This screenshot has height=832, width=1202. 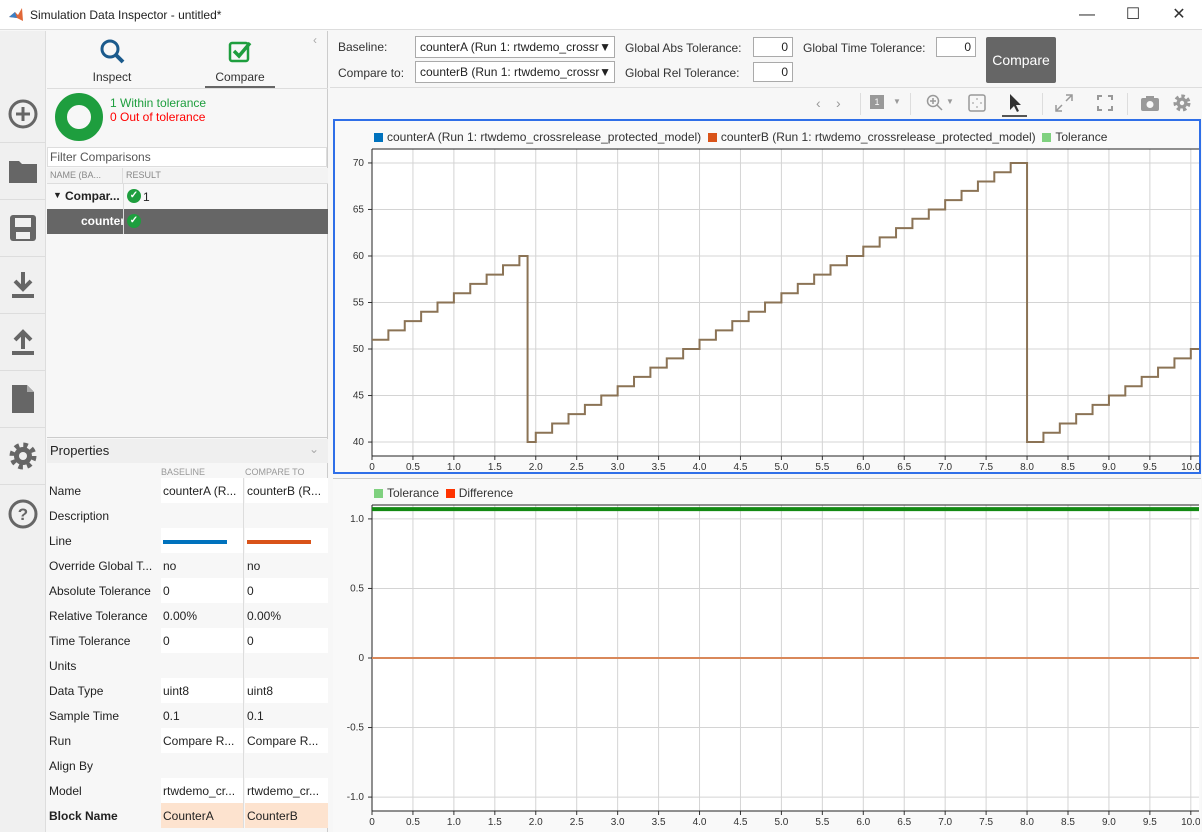 I want to click on save-button, so click(x=23, y=228).